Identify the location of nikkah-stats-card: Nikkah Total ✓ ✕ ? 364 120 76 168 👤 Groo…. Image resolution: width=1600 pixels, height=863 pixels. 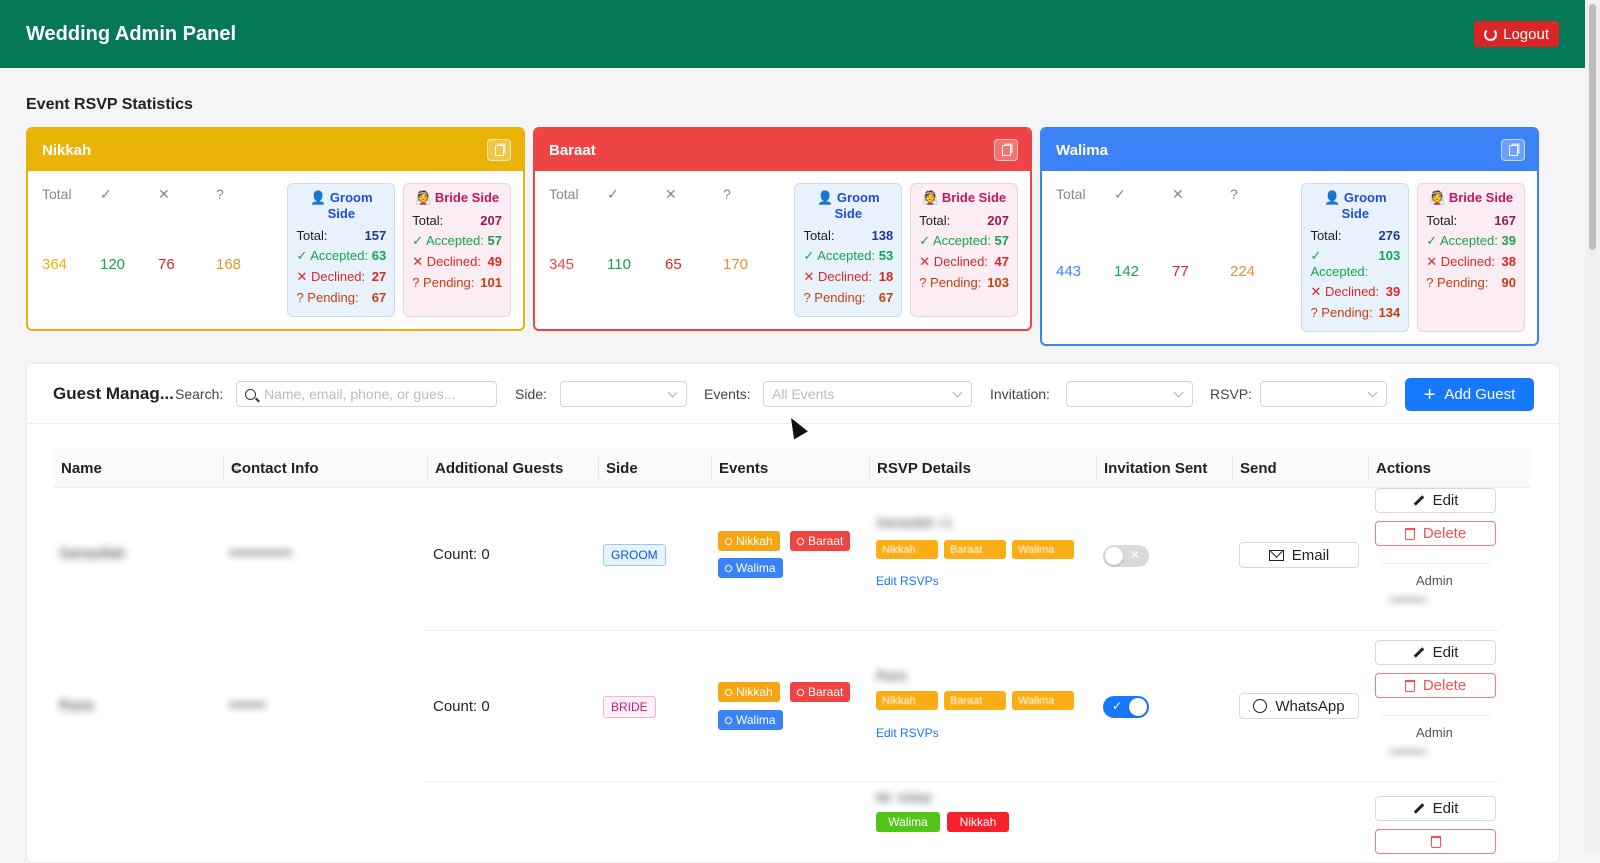
(275, 229).